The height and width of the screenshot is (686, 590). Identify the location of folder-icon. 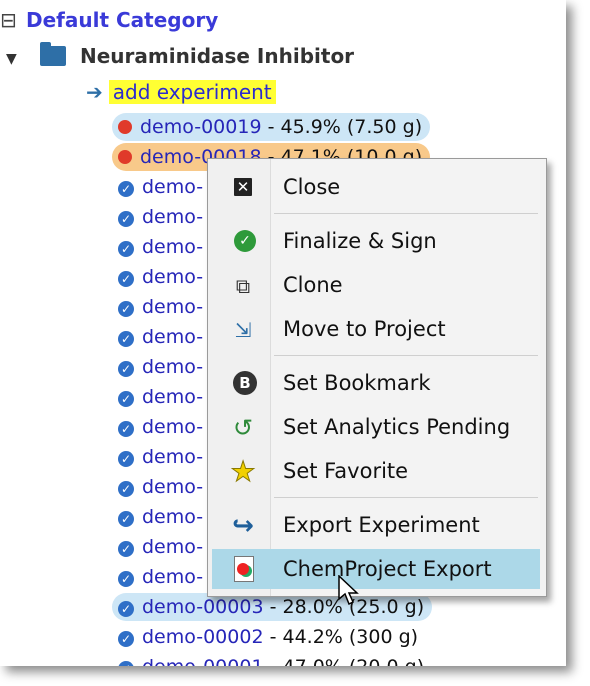
(53, 54).